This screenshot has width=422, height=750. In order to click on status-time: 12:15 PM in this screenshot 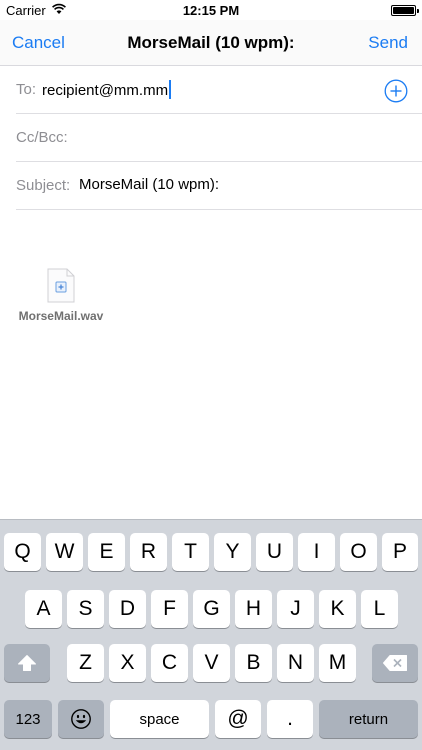, I will do `click(211, 10)`.